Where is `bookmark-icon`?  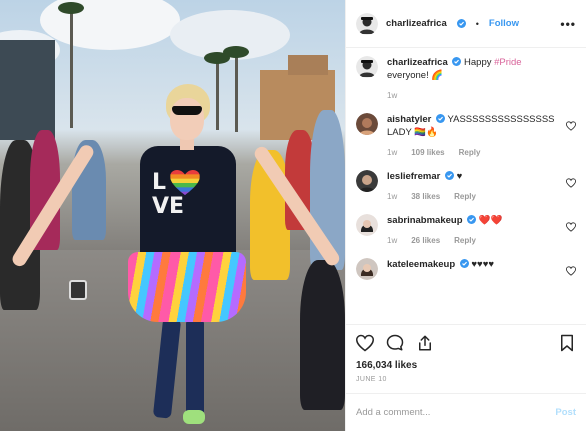 bookmark-icon is located at coordinates (567, 343).